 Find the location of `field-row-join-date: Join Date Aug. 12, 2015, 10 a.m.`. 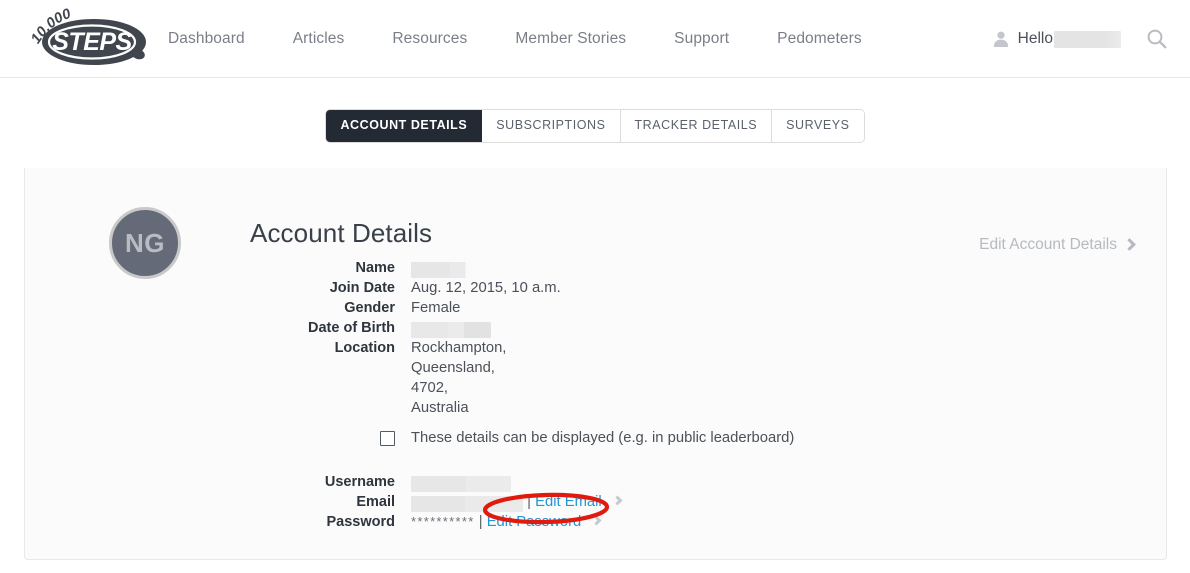

field-row-join-date: Join Date Aug. 12, 2015, 10 a.m. is located at coordinates (595, 288).